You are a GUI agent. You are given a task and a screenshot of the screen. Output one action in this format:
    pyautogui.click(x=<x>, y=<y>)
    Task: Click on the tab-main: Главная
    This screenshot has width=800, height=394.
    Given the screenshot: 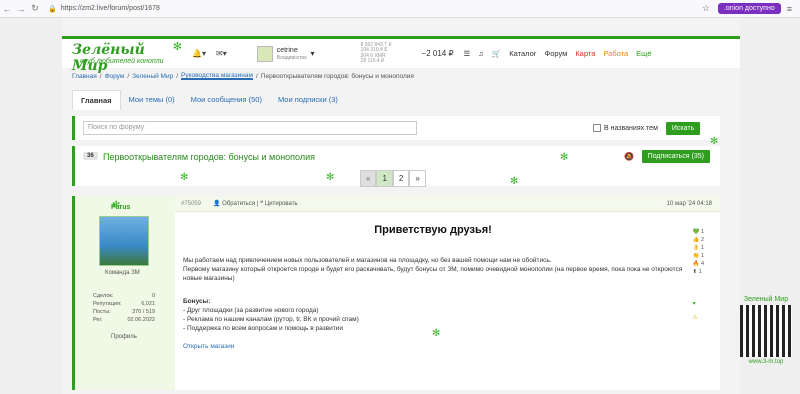 What is the action you would take?
    pyautogui.click(x=96, y=100)
    